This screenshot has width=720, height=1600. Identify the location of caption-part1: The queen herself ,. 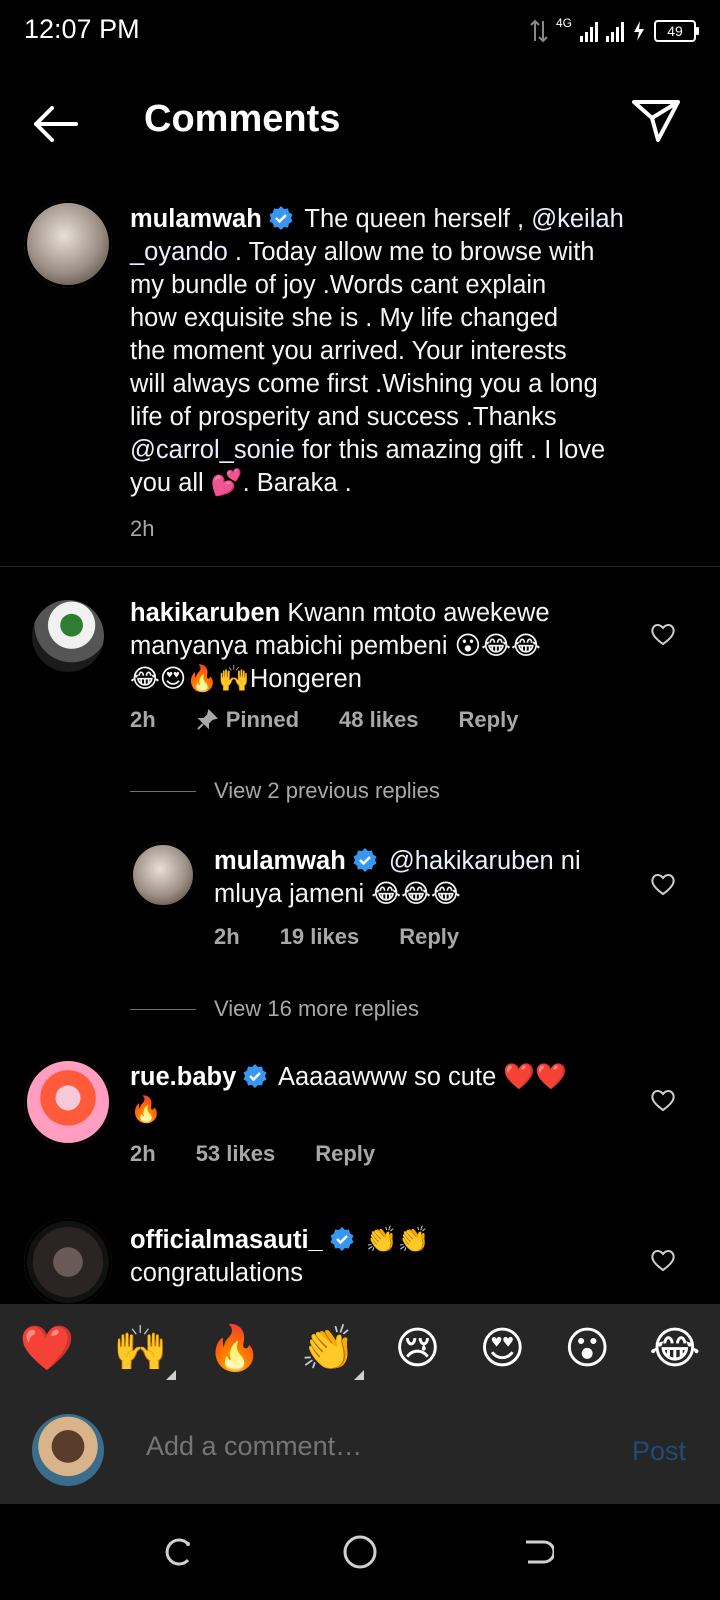
(414, 219).